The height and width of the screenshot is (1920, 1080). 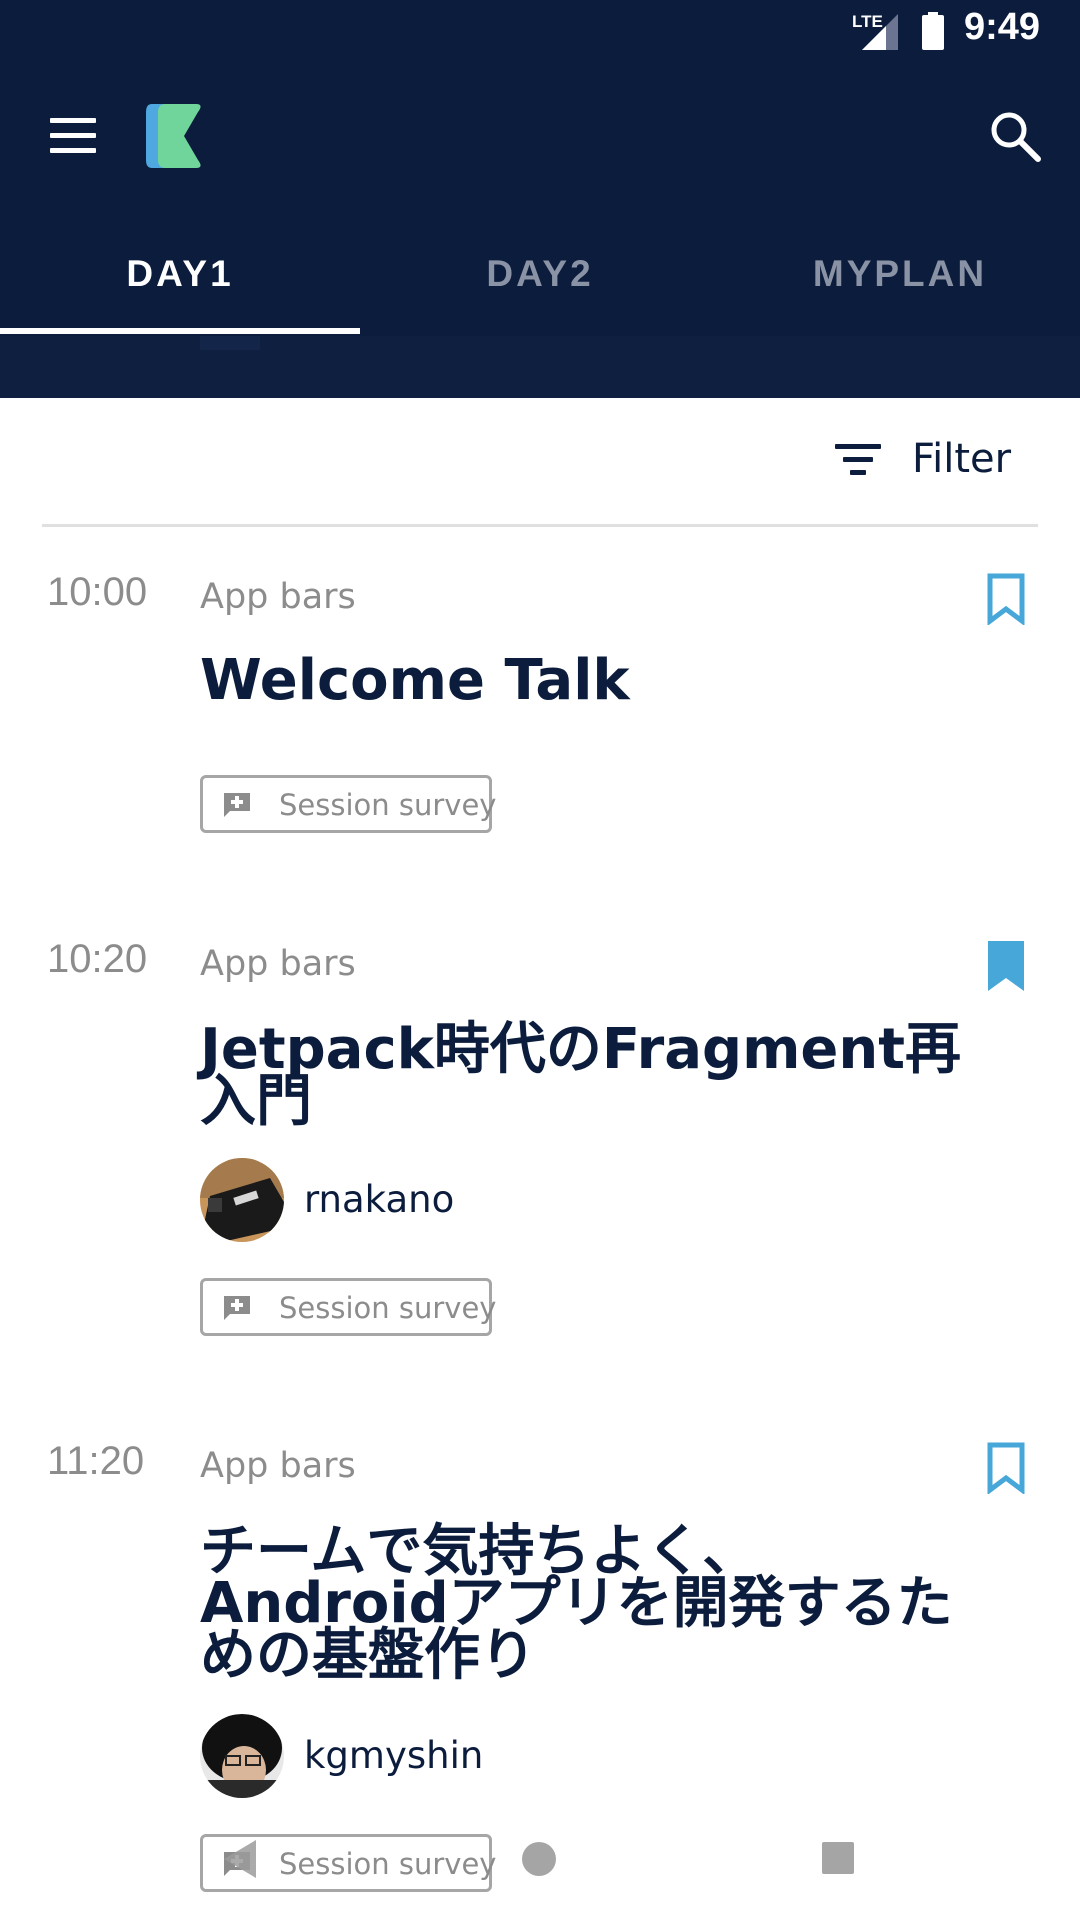 I want to click on filter-icon, so click(x=860, y=462).